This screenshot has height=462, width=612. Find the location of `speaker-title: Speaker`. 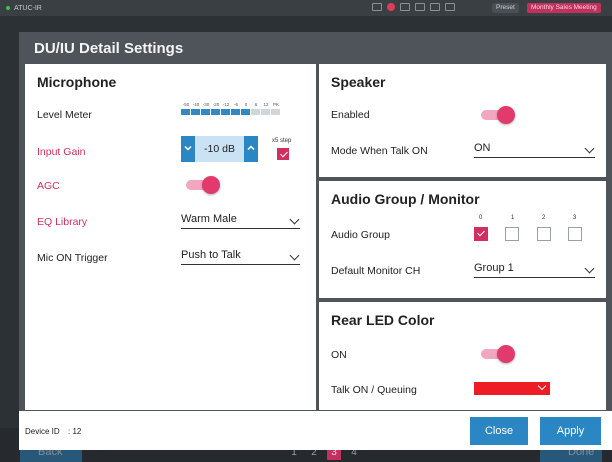

speaker-title: Speaker is located at coordinates (358, 82).